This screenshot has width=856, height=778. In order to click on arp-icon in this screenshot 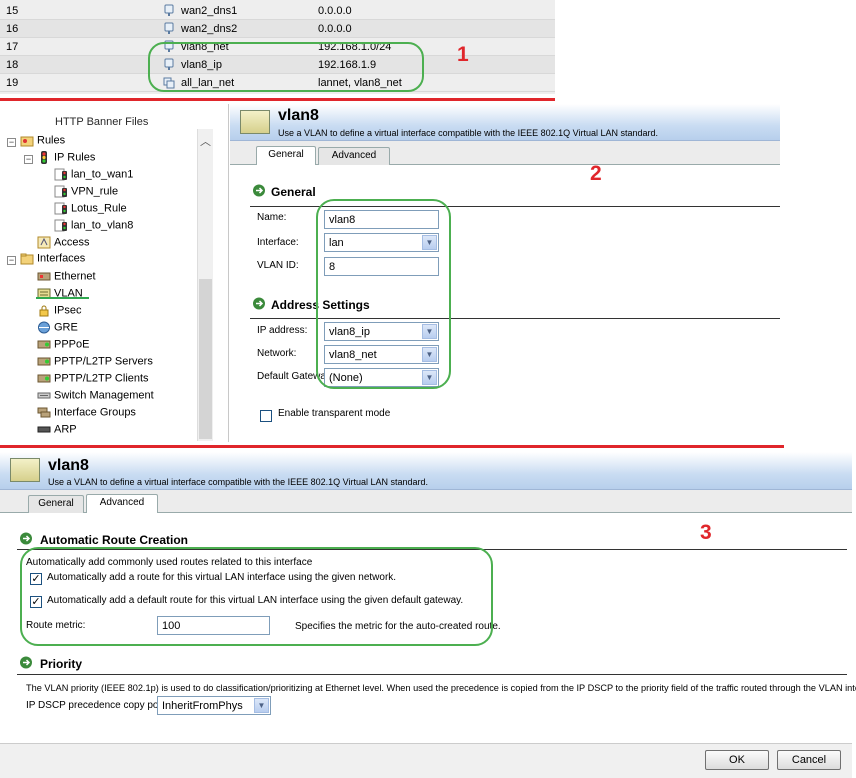, I will do `click(44, 429)`.